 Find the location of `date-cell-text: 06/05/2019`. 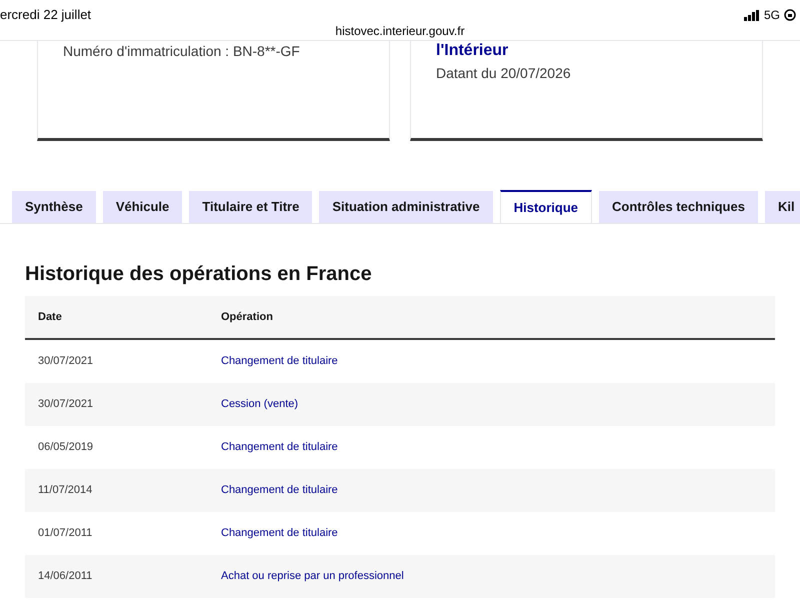

date-cell-text: 06/05/2019 is located at coordinates (65, 448).